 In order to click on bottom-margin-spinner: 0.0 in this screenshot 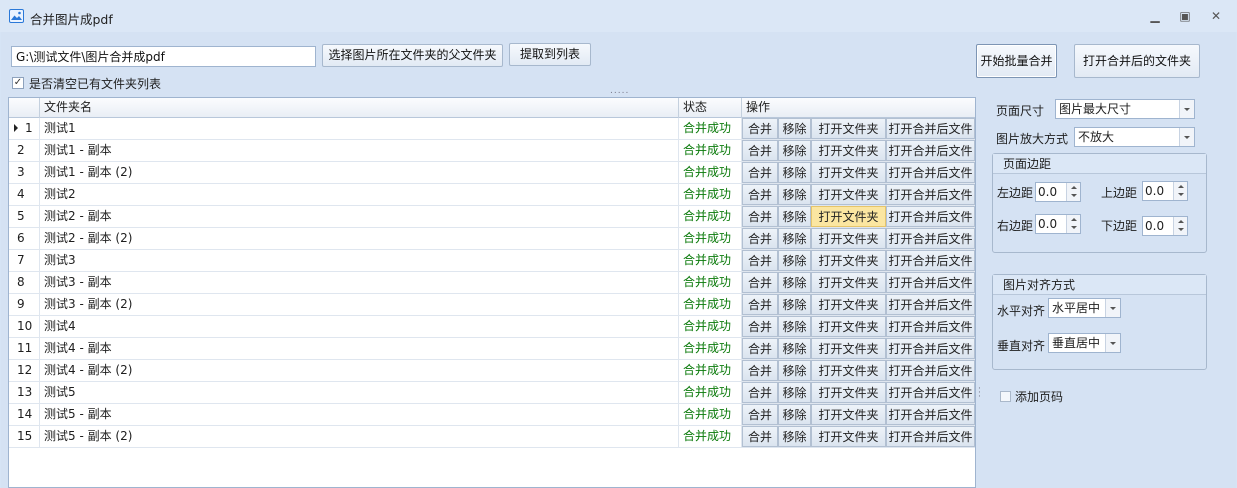, I will do `click(1165, 226)`.